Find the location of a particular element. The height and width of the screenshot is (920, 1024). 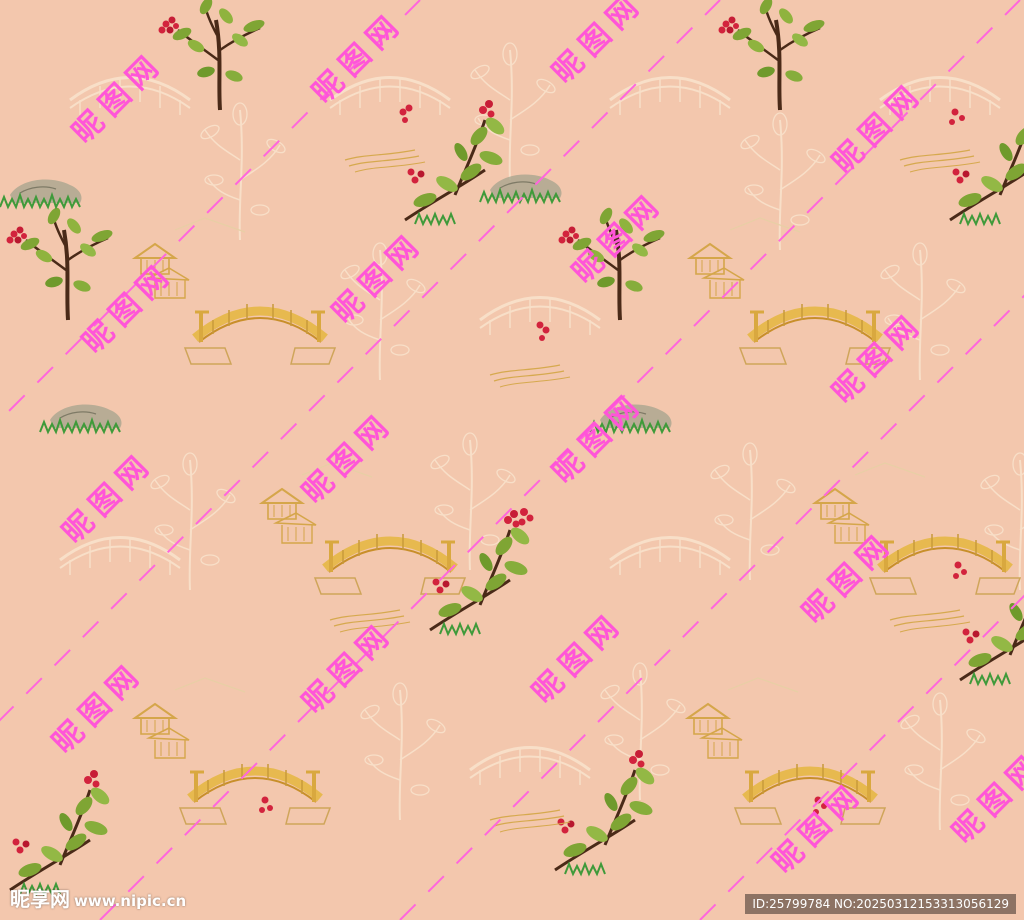

site-logo-text: 昵享网 is located at coordinates (40, 899).